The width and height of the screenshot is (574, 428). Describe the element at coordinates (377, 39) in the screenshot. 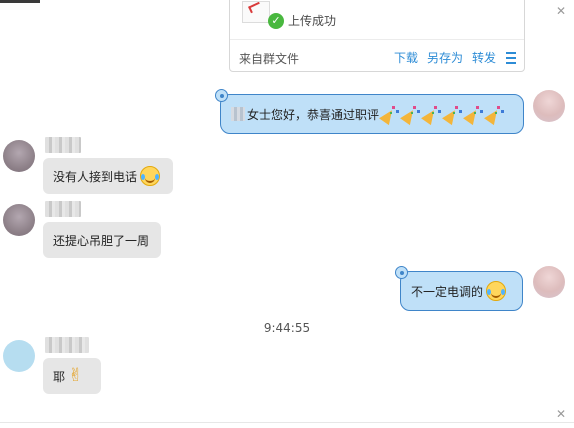

I see `card-divider` at that location.